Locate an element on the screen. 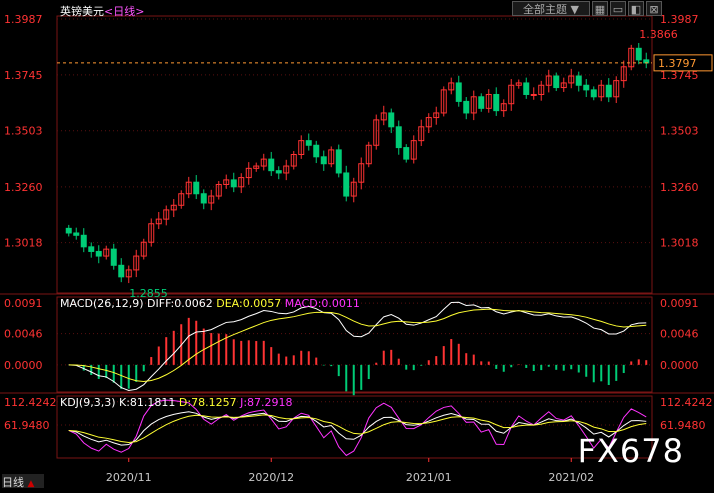 Image resolution: width=714 pixels, height=493 pixels. kdj-j: J:87.2918 is located at coordinates (266, 402).